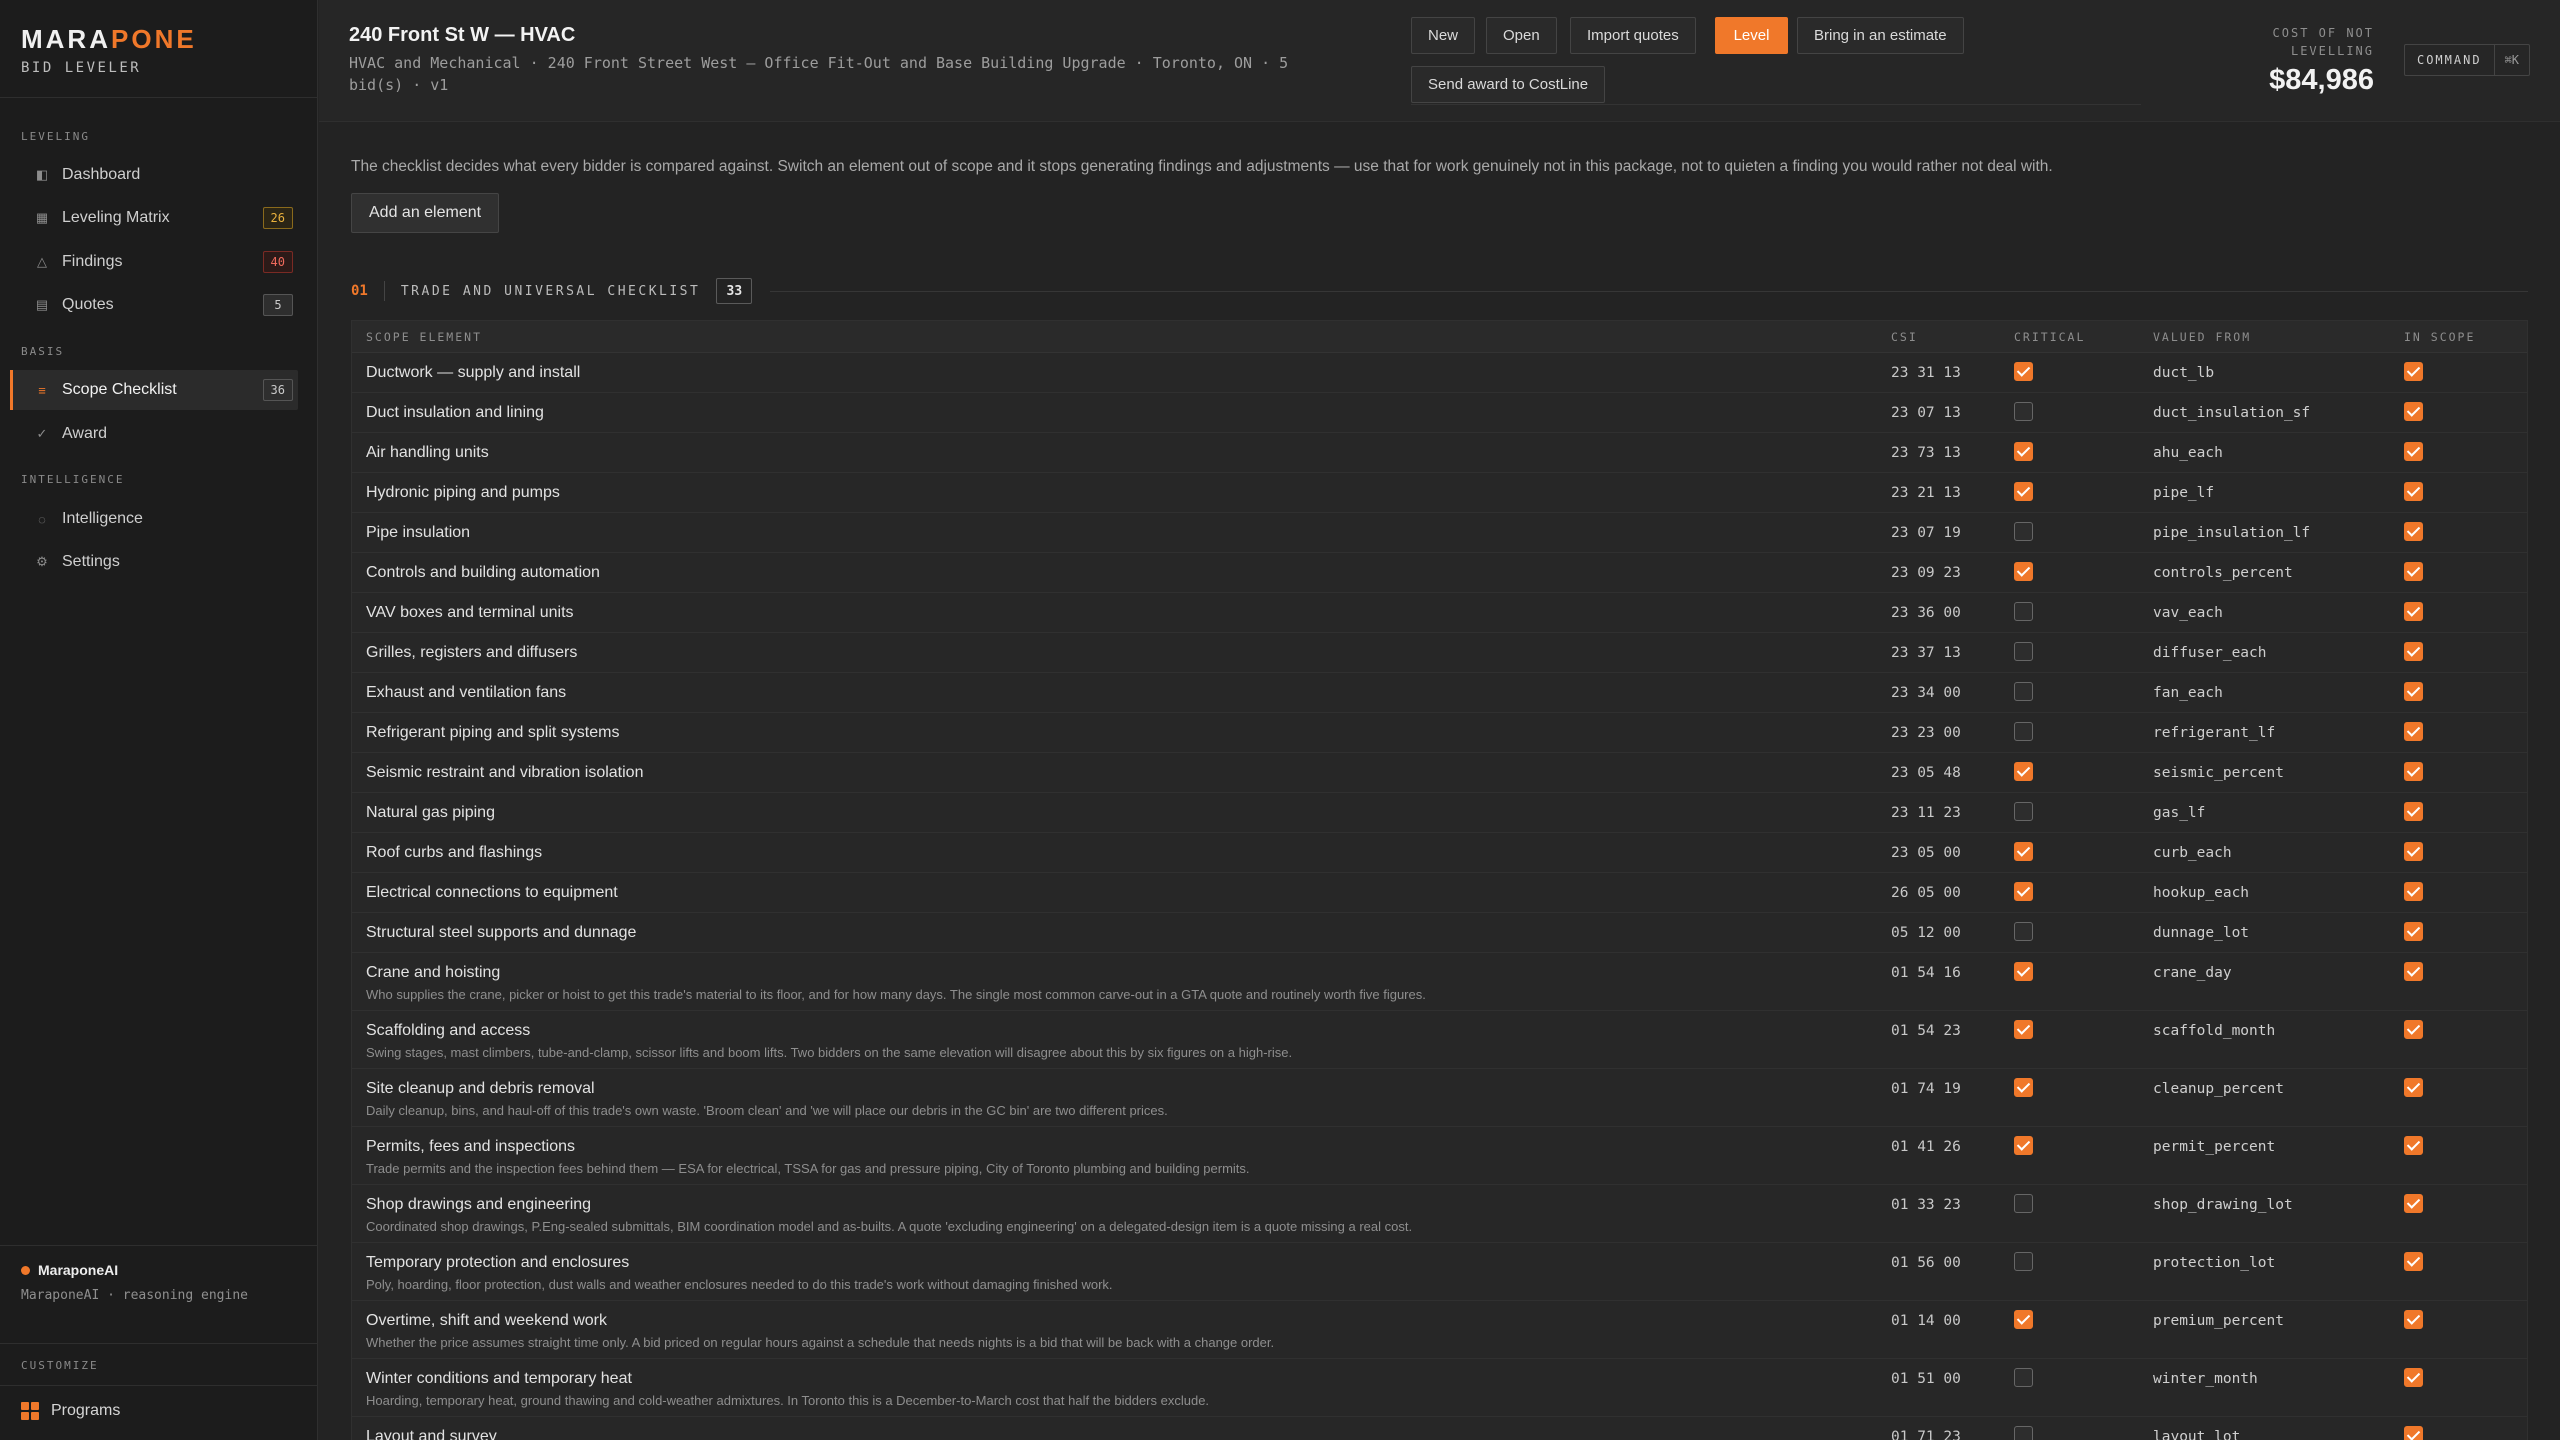 Image resolution: width=2560 pixels, height=1440 pixels. I want to click on sidebar-item-leveling-matrix: ▦ Leveling Matrix 26, so click(154, 218).